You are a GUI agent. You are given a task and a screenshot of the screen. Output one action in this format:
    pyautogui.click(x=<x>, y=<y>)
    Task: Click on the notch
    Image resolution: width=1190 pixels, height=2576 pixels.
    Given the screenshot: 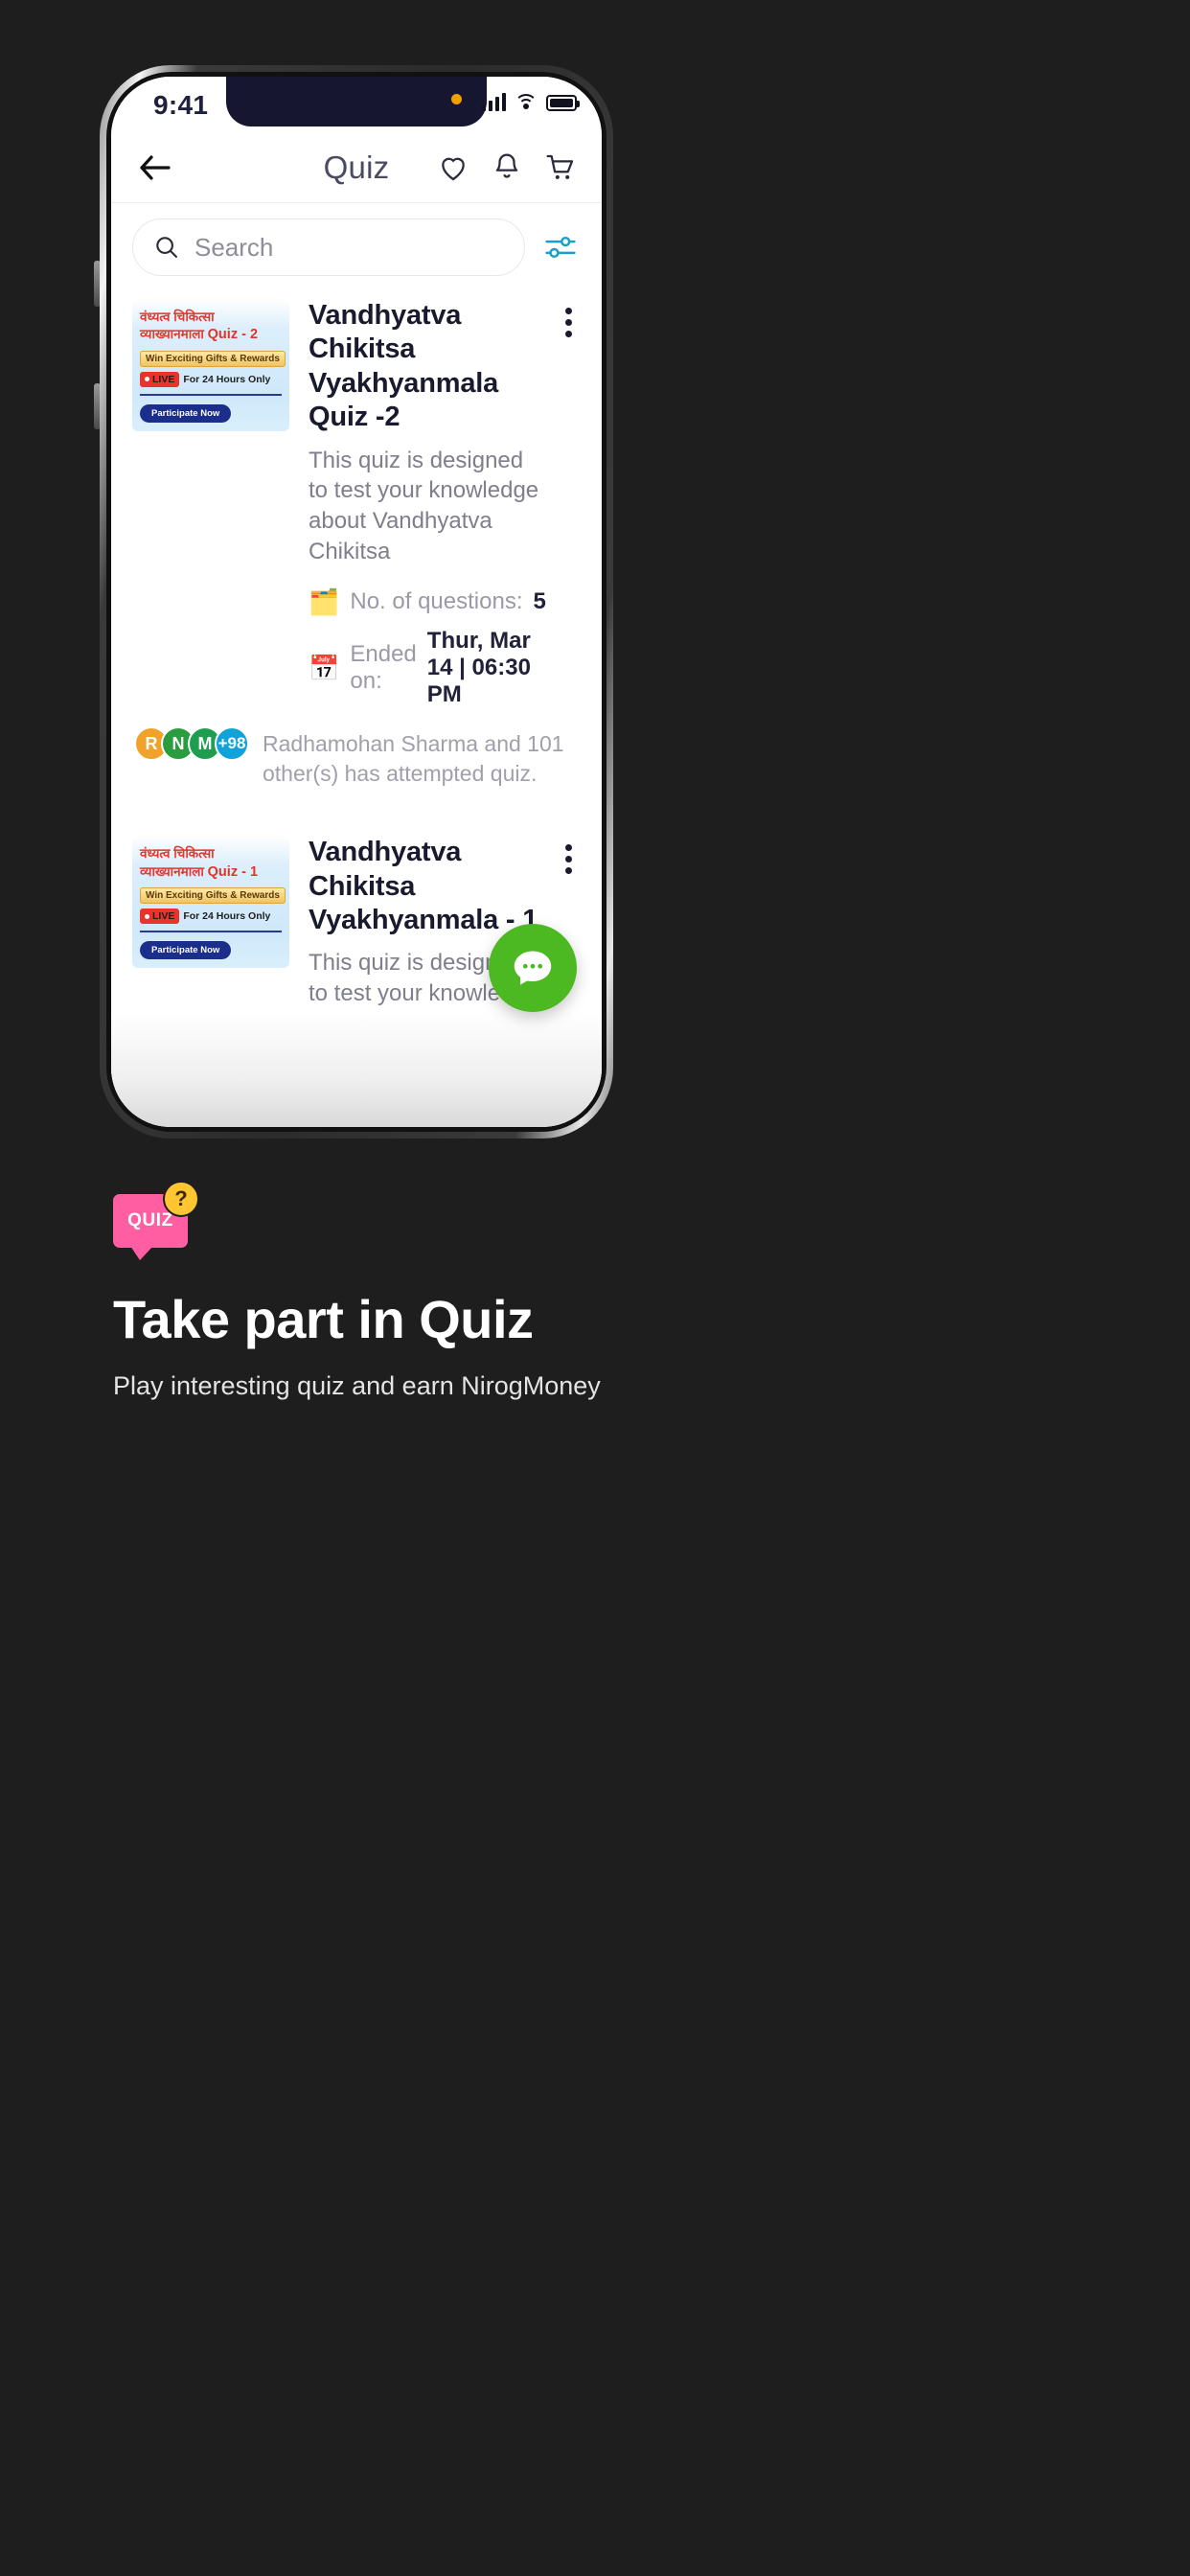 What is the action you would take?
    pyautogui.click(x=357, y=101)
    